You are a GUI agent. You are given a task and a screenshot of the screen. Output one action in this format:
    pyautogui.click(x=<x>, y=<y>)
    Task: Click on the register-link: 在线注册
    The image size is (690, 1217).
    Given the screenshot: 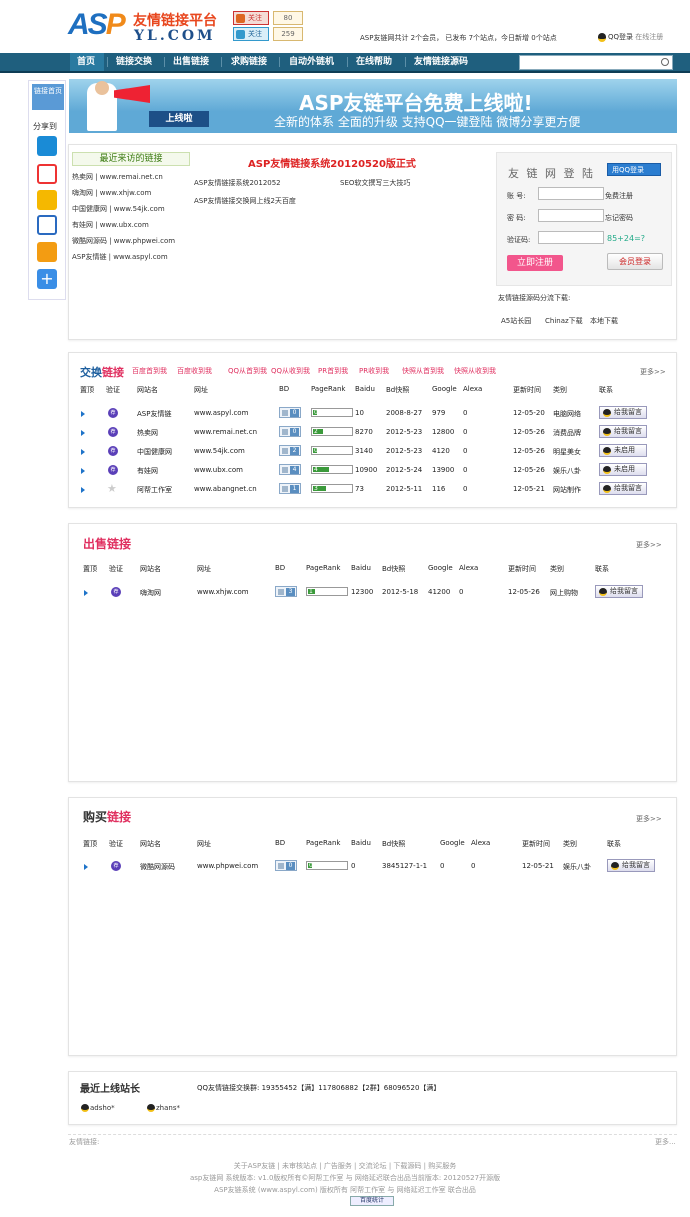 What is the action you would take?
    pyautogui.click(x=649, y=37)
    